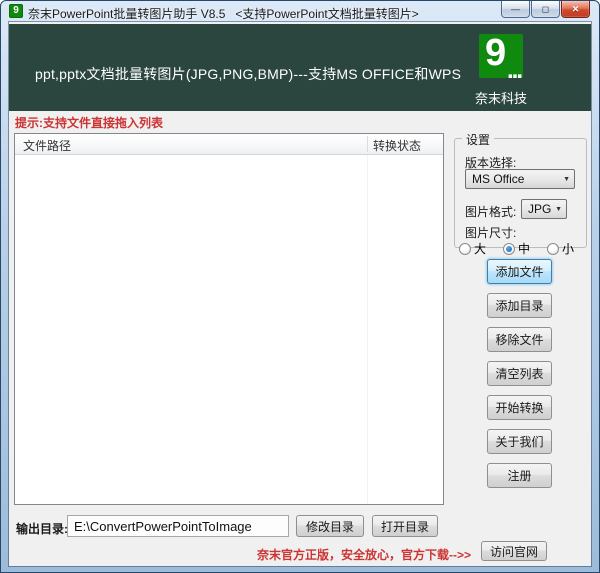 The height and width of the screenshot is (573, 600). I want to click on size-radio-medium-label: 中, so click(524, 249).